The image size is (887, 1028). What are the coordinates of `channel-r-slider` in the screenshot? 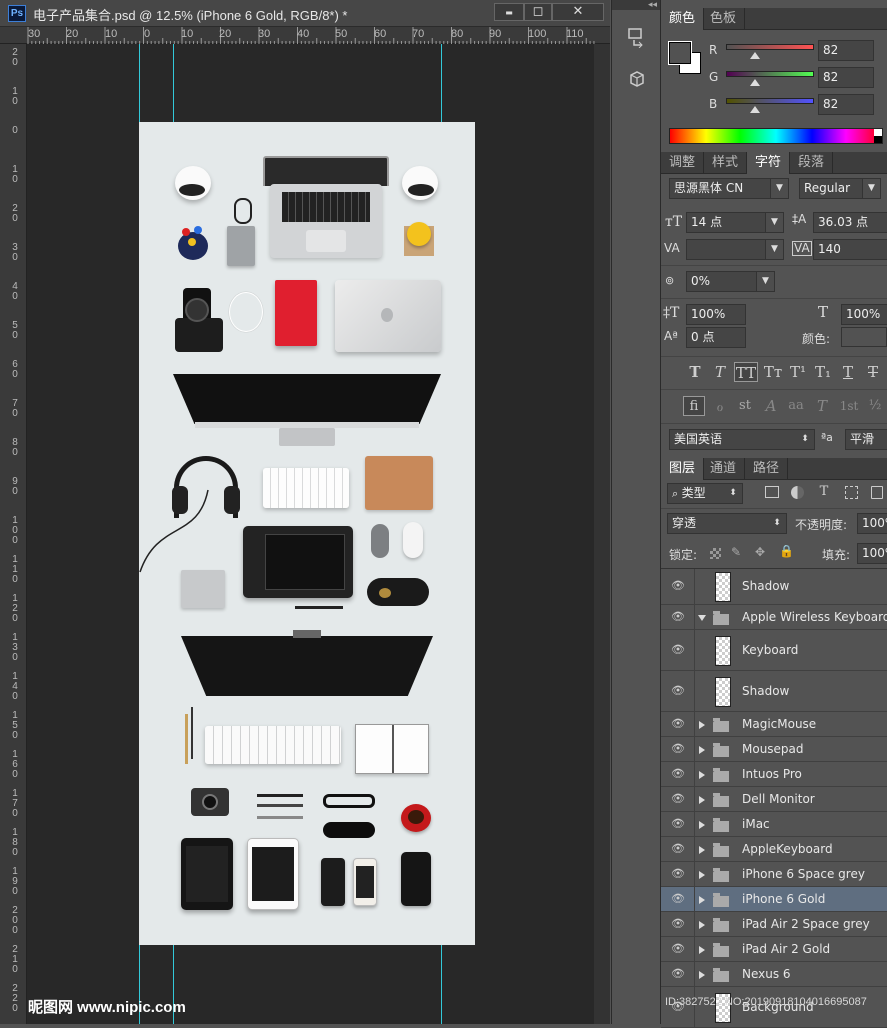 It's located at (770, 47).